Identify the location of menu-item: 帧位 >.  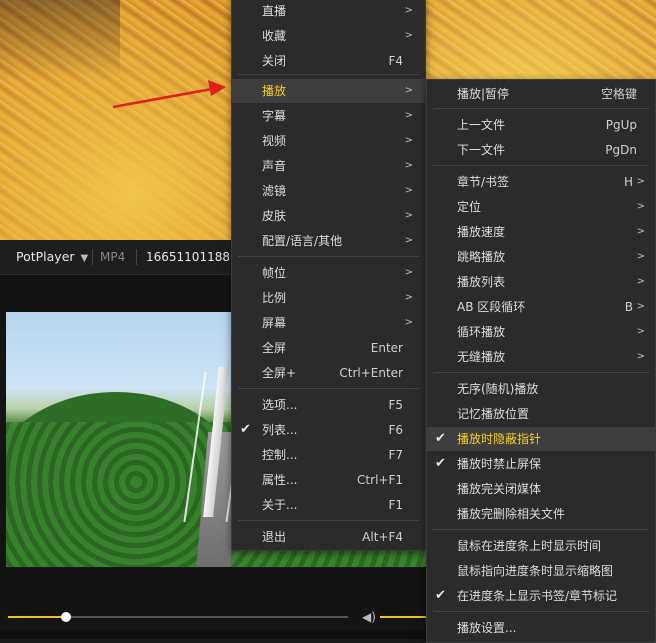
(328, 273).